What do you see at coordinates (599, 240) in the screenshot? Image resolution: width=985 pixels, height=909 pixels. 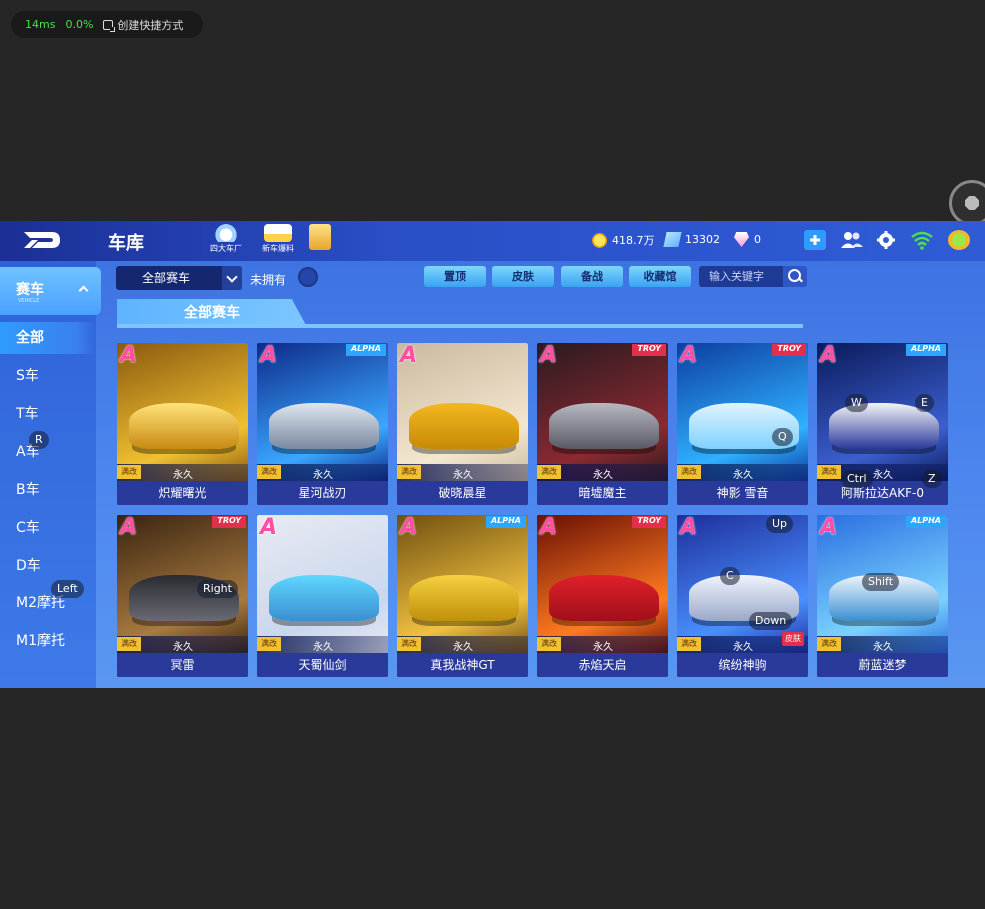 I see `coin-icon` at bounding box center [599, 240].